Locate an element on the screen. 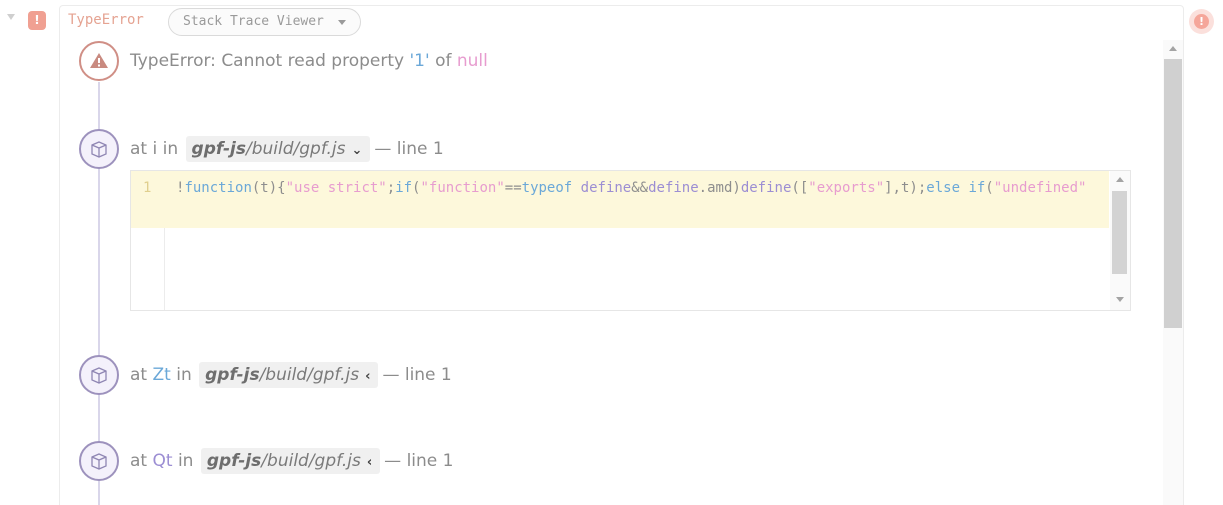 The image size is (1223, 505). code-token: "function" is located at coordinates (462, 188).